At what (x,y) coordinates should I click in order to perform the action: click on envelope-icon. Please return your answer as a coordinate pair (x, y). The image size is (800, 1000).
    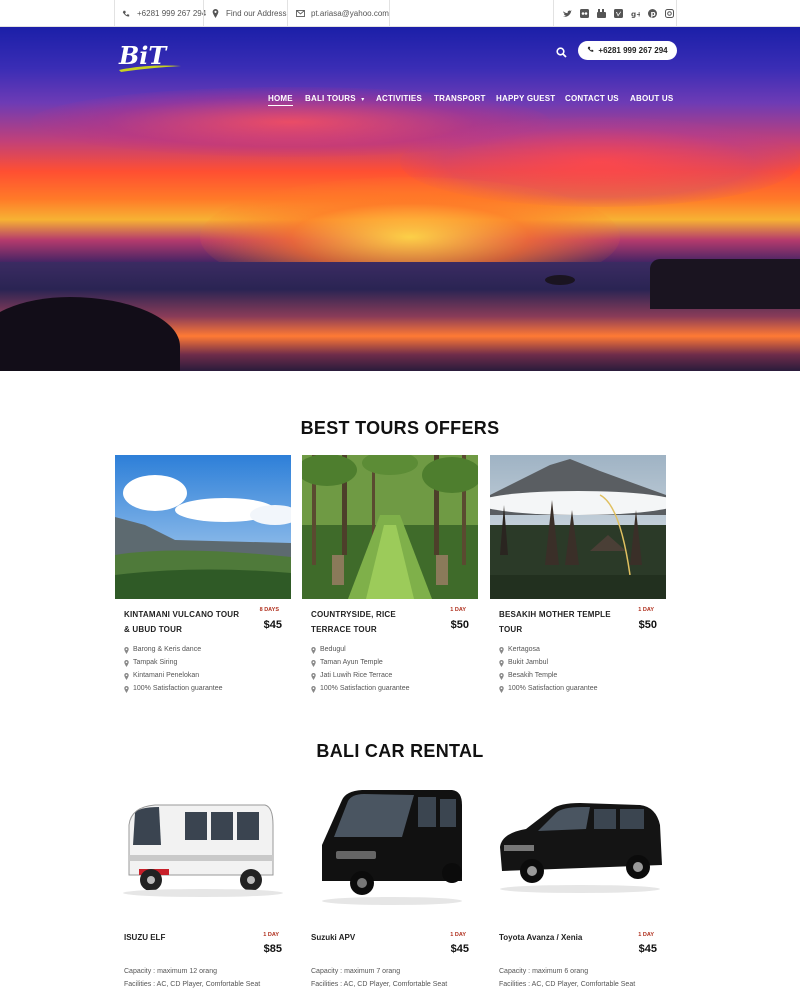
    Looking at the image, I should click on (300, 14).